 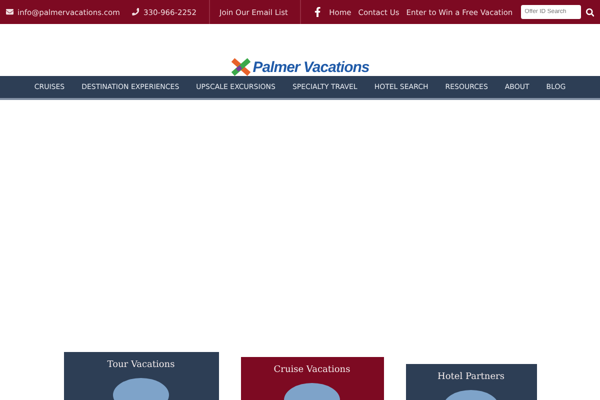 What do you see at coordinates (590, 12) in the screenshot?
I see `search-icon` at bounding box center [590, 12].